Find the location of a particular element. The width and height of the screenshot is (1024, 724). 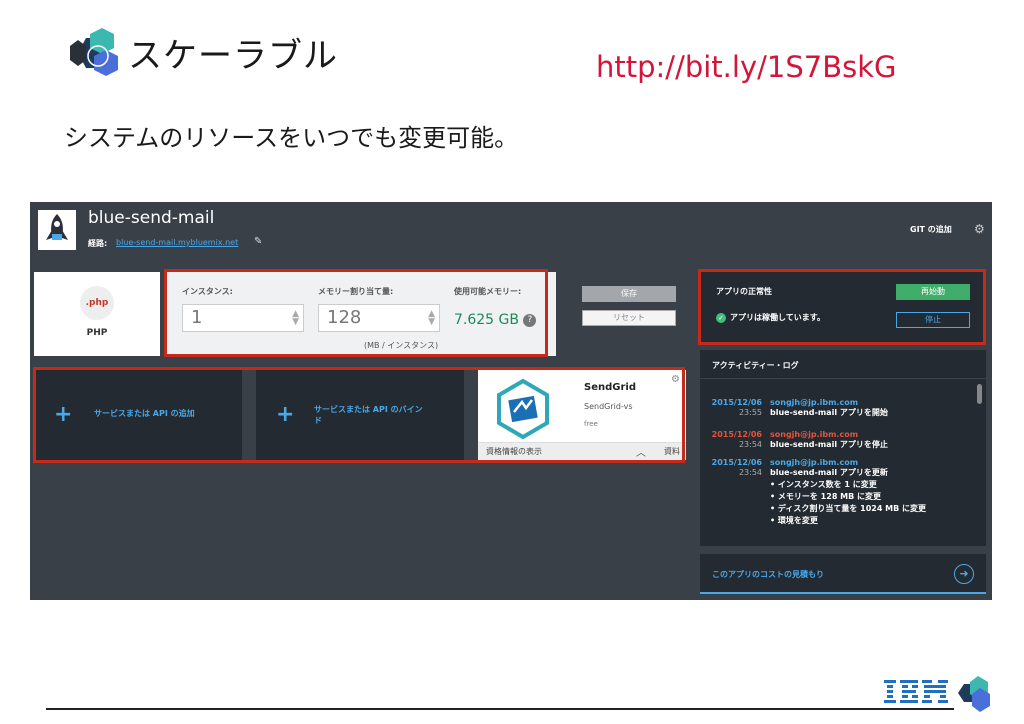

scrollbar is located at coordinates (979, 394).